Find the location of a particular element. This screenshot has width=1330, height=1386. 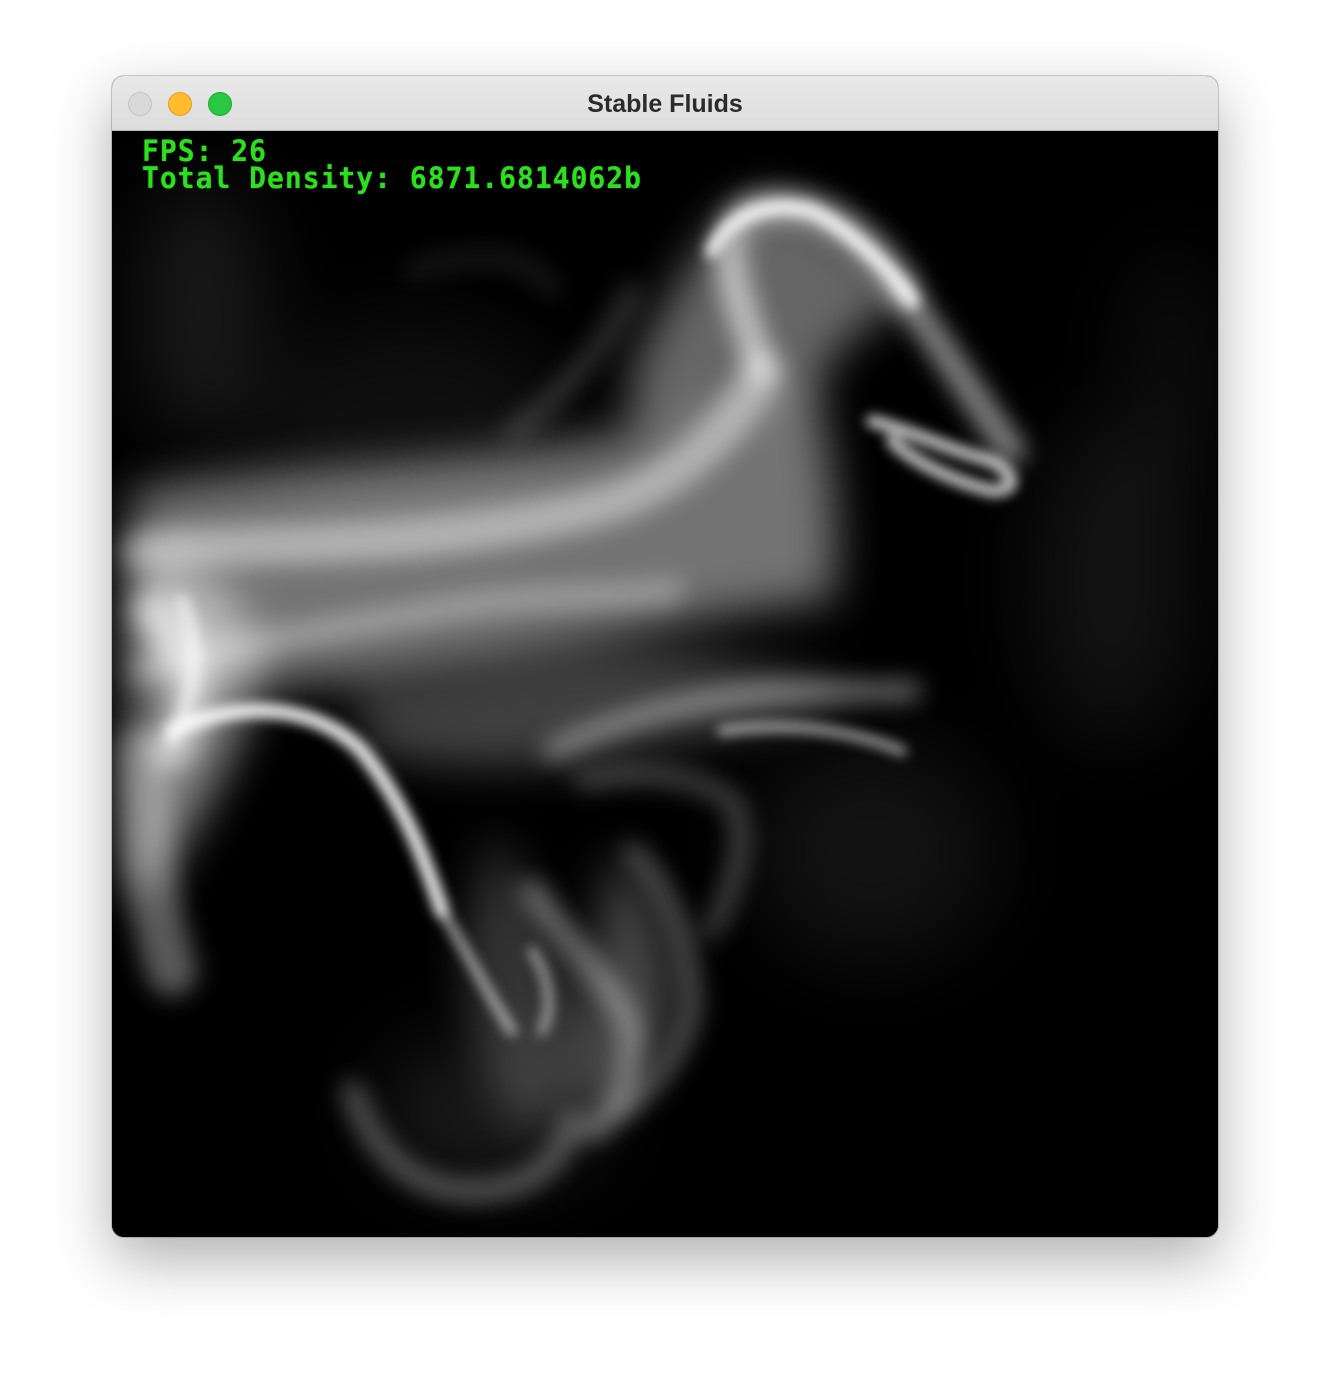

title-bar: Stable Fluids is located at coordinates (665, 103).